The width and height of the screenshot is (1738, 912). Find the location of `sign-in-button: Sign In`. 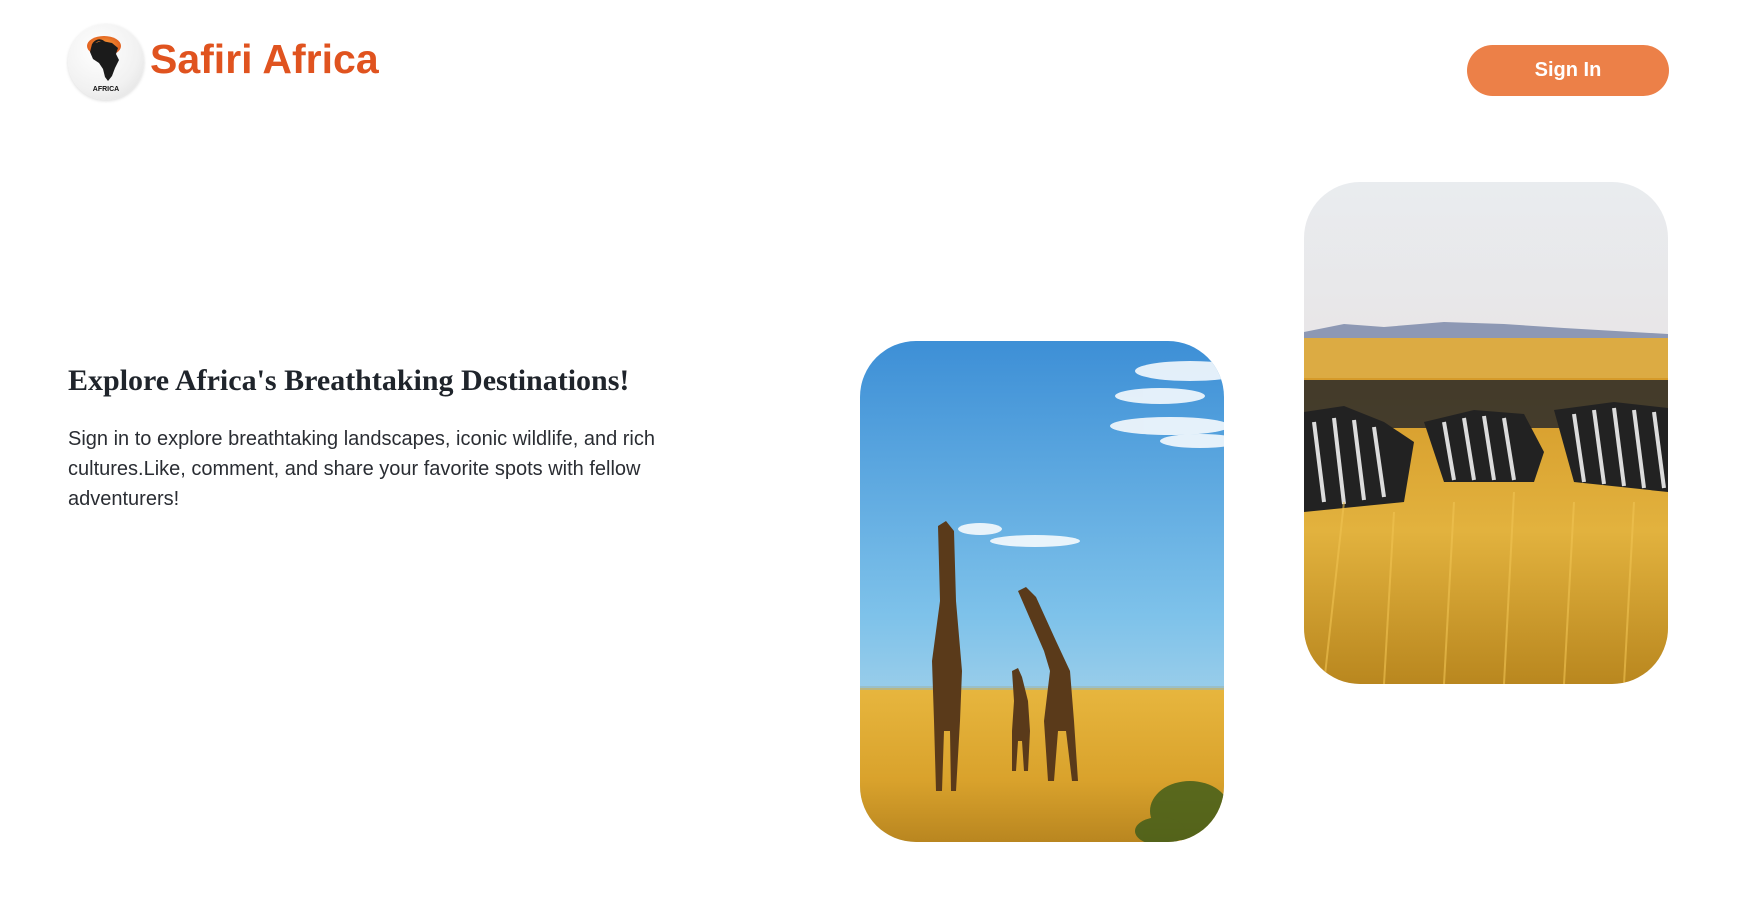

sign-in-button: Sign In is located at coordinates (1568, 70).